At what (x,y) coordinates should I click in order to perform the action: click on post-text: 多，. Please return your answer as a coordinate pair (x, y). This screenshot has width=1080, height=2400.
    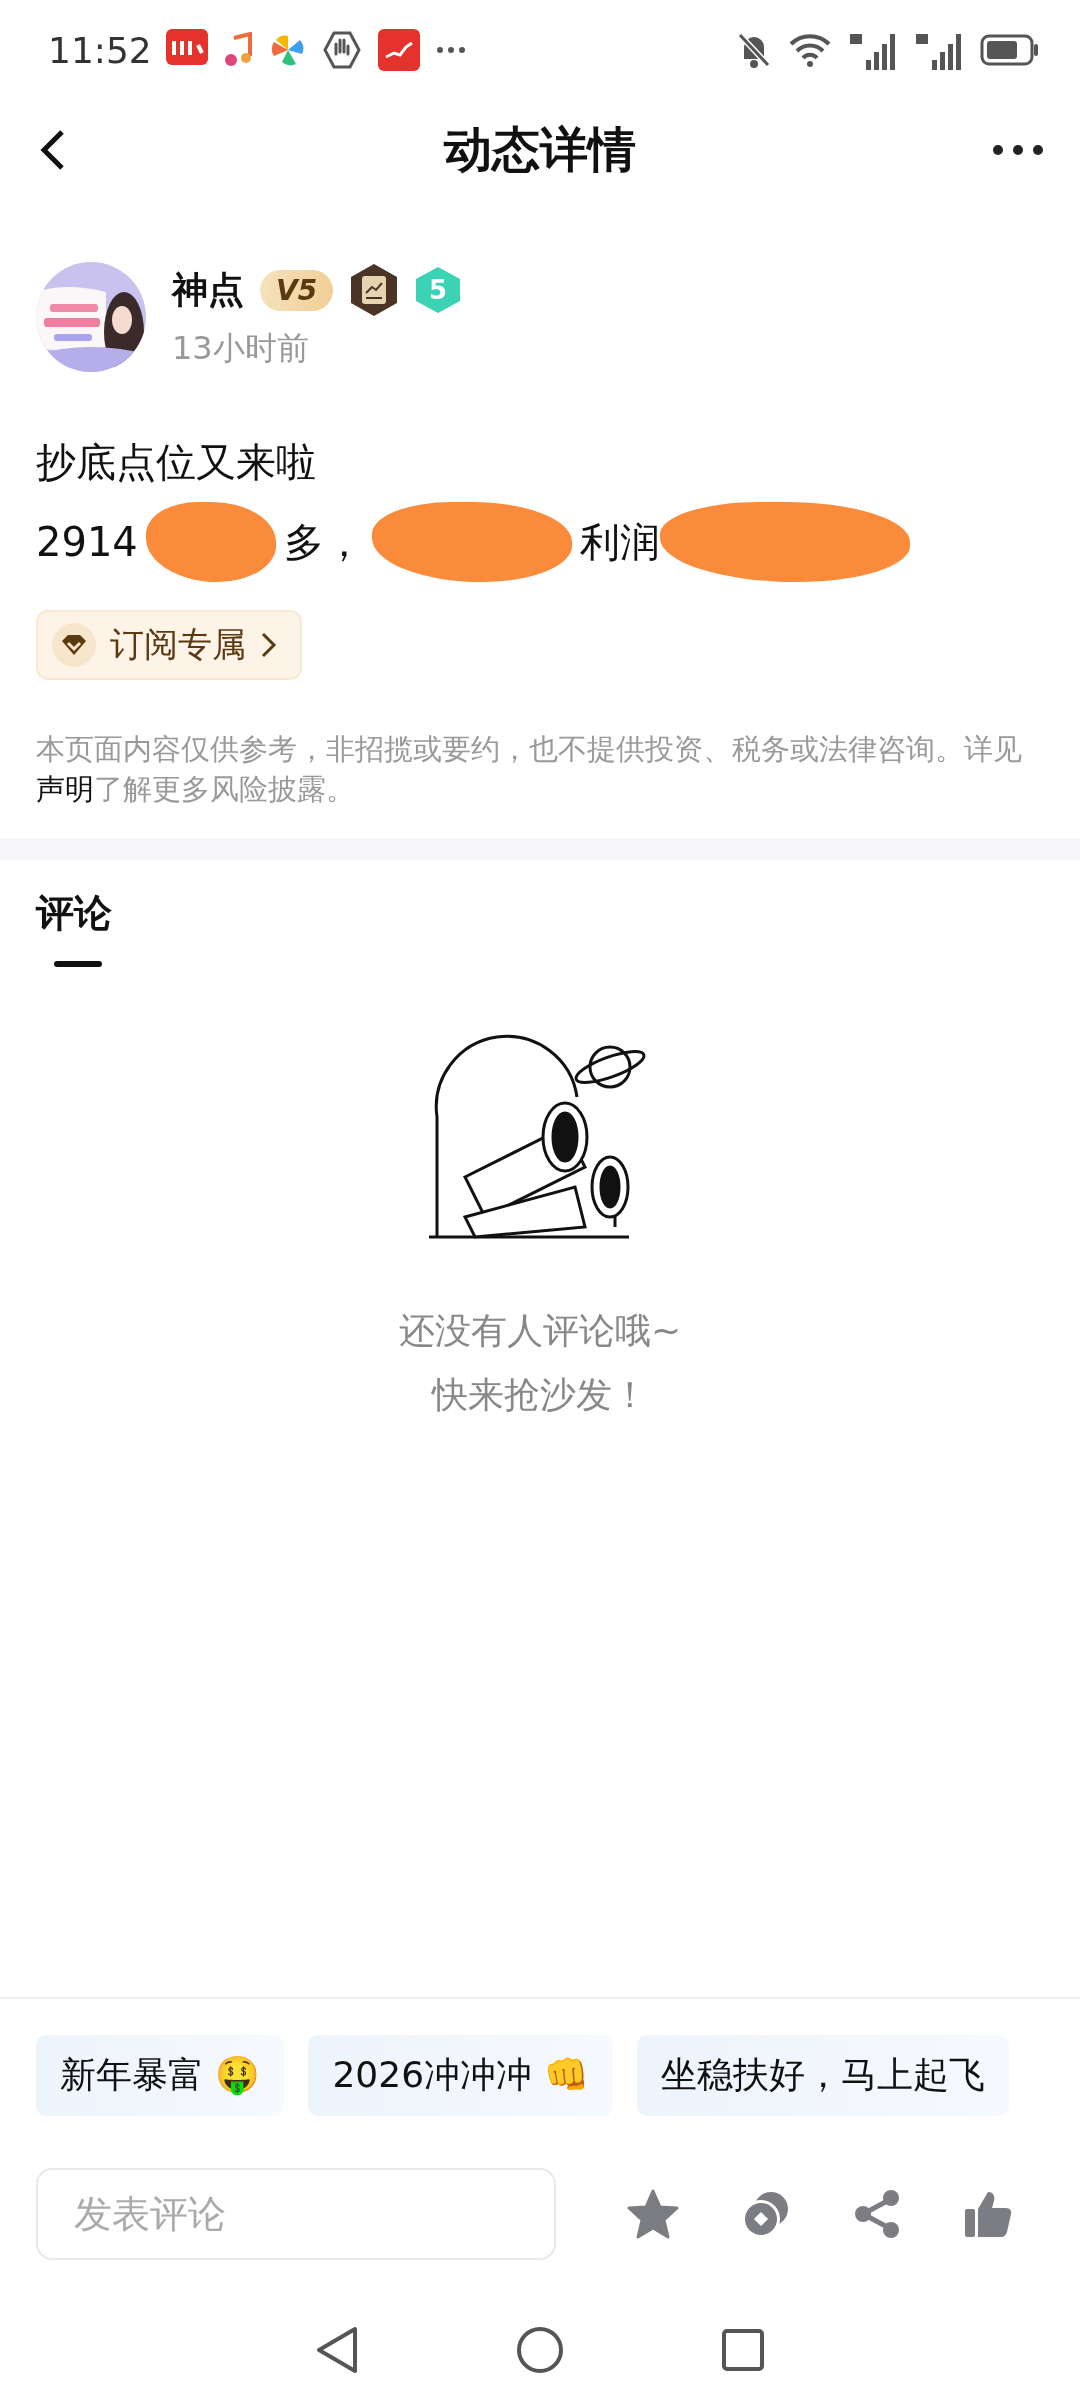
    Looking at the image, I should click on (323, 542).